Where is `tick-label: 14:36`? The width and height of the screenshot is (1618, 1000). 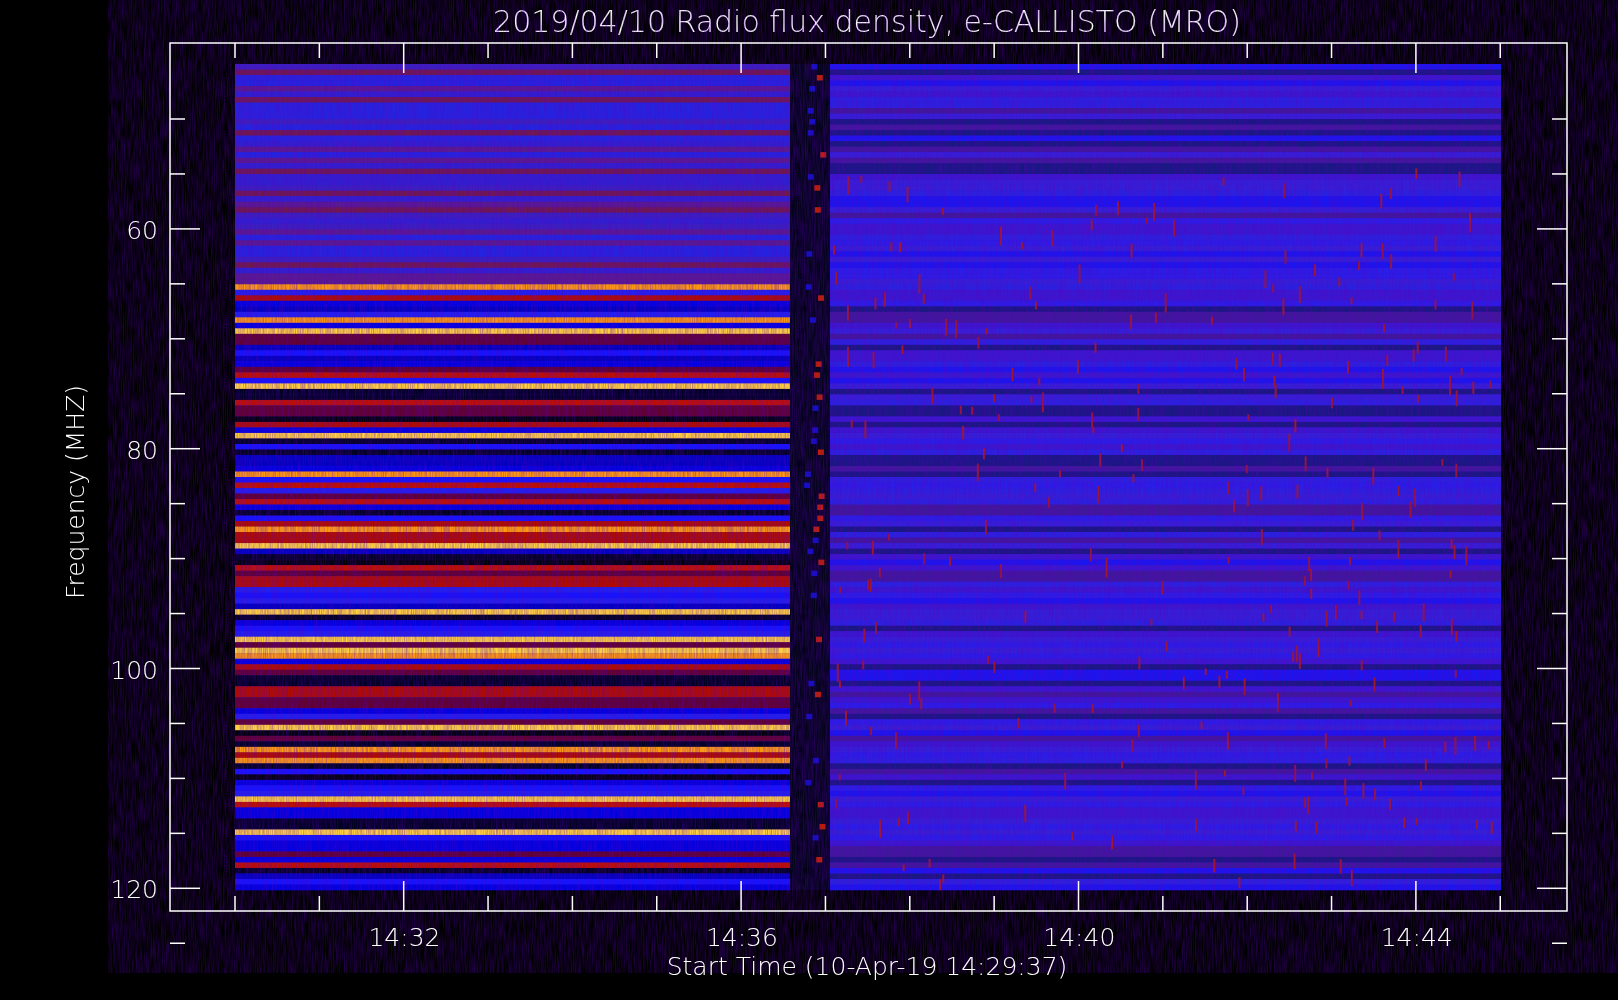
tick-label: 14:36 is located at coordinates (741, 937).